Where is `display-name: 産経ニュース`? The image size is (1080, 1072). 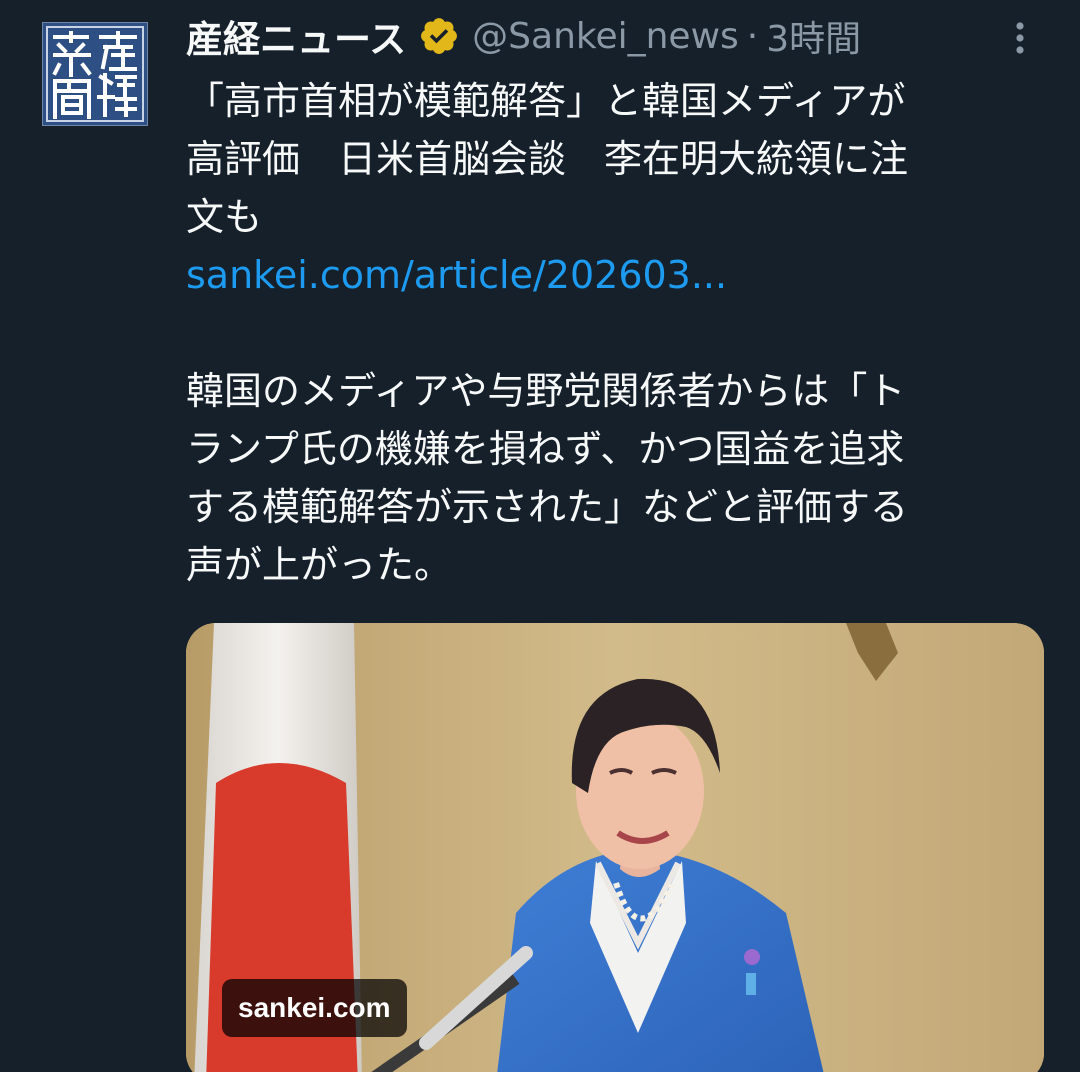 display-name: 産経ニュース is located at coordinates (296, 36).